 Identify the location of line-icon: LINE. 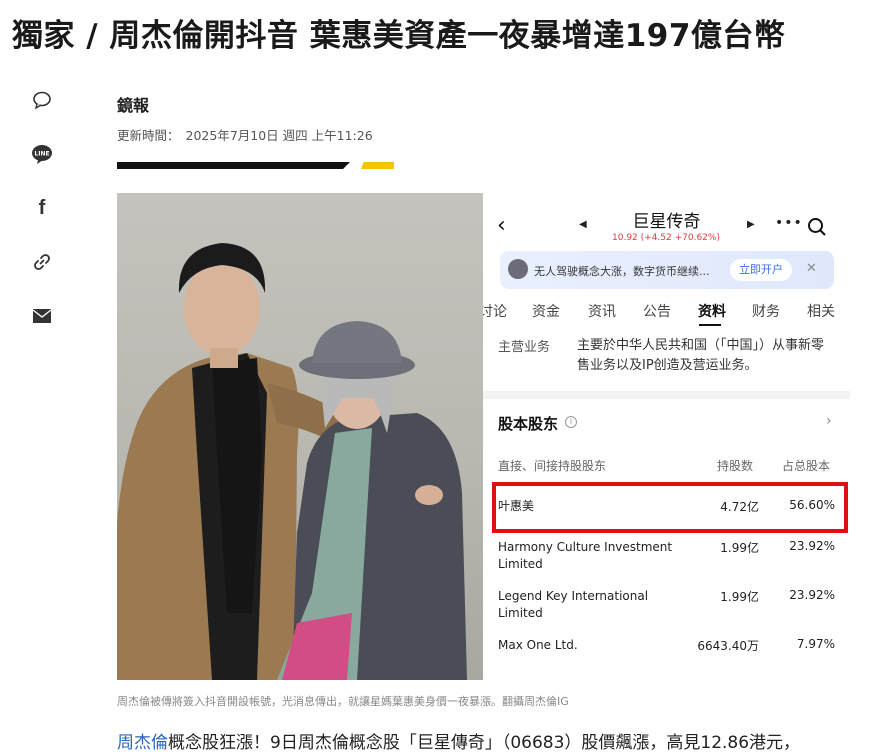
(42, 154).